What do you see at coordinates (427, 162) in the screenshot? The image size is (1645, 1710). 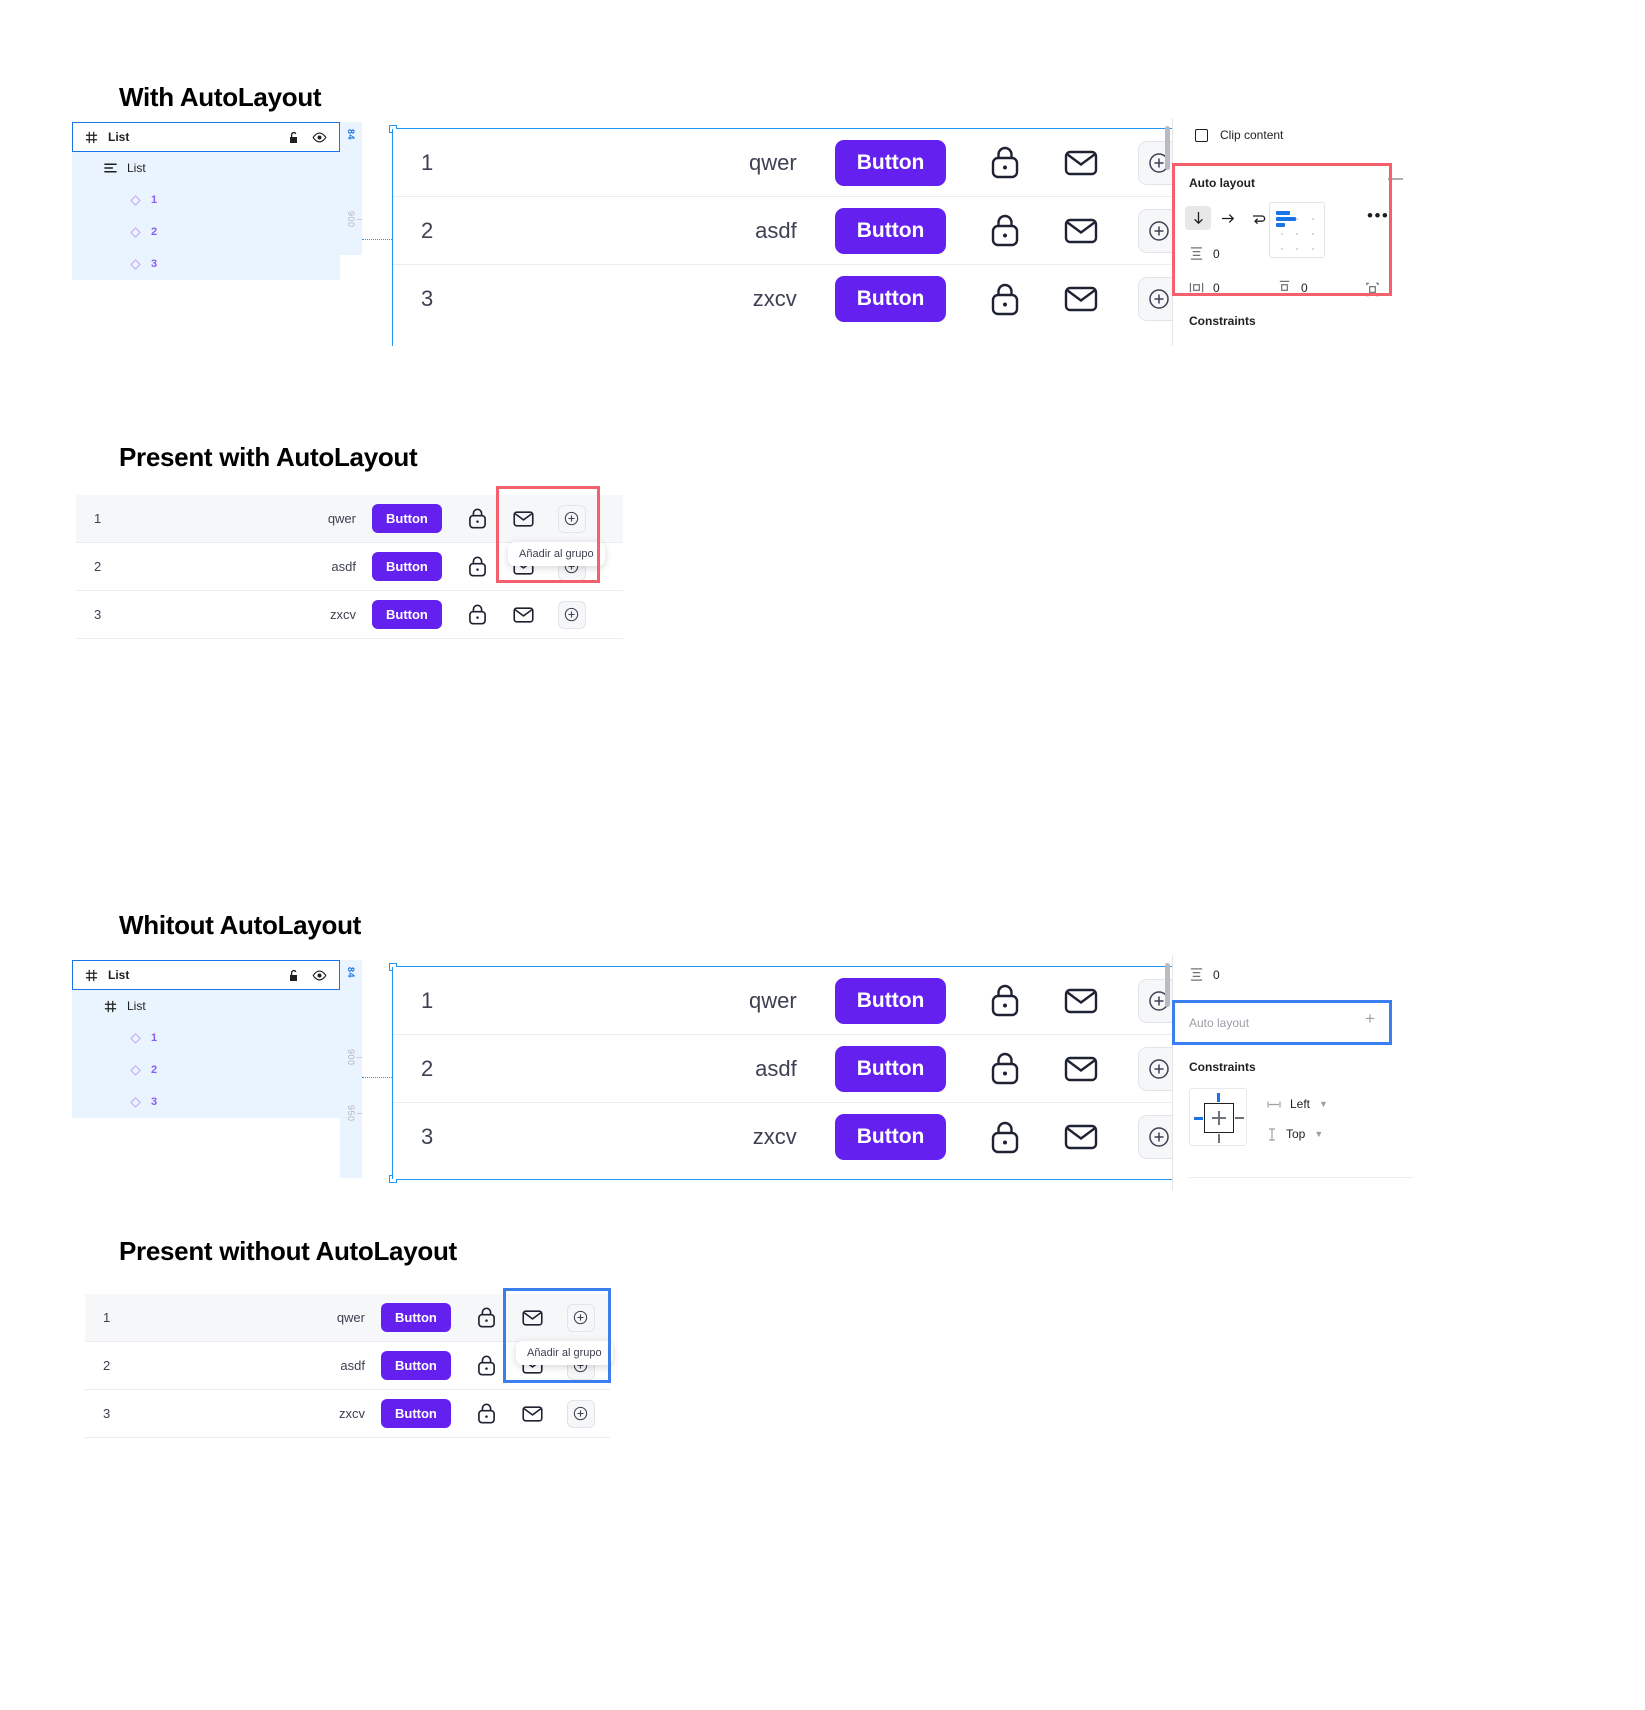 I see `row-number: 1` at bounding box center [427, 162].